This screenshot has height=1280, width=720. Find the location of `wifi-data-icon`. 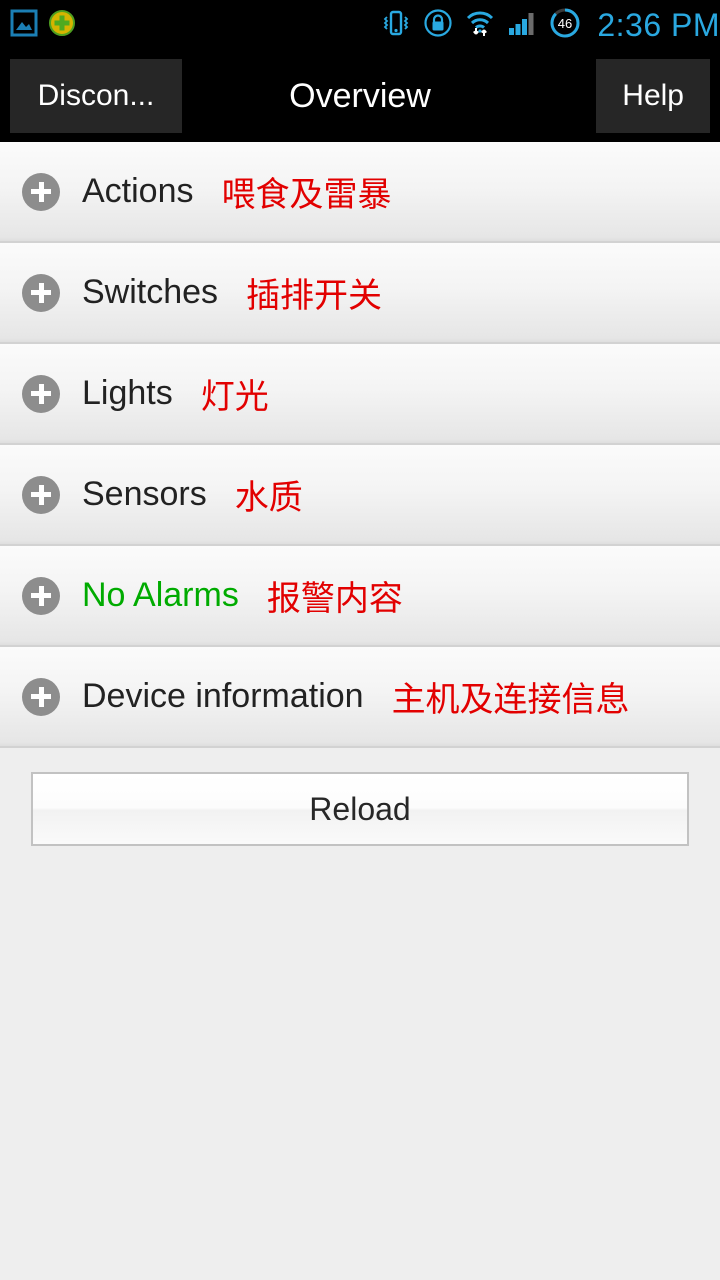

wifi-data-icon is located at coordinates (480, 25).